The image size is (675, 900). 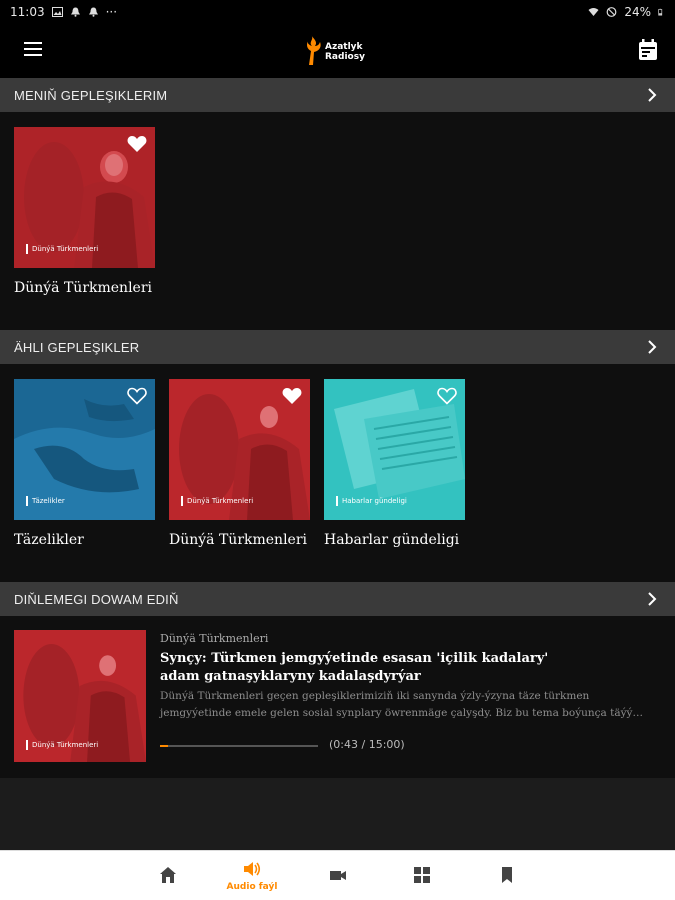 I want to click on nav-home, so click(x=168, y=875).